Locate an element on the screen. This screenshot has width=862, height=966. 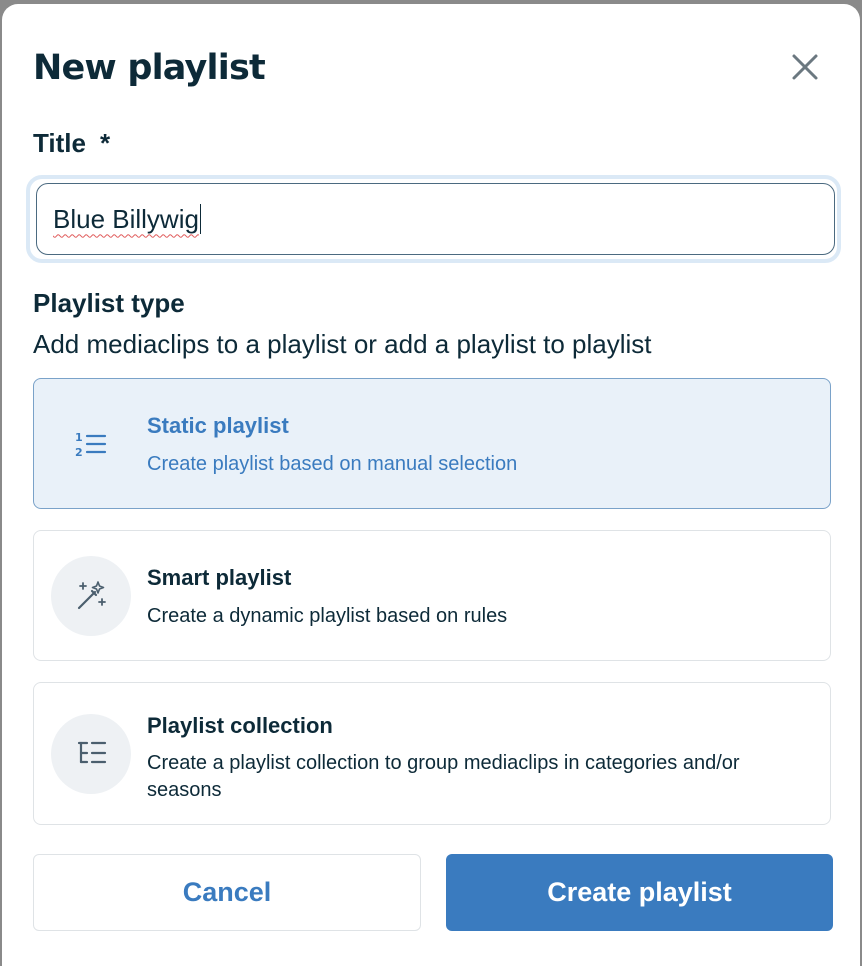
title-label-text: Title is located at coordinates (59, 143).